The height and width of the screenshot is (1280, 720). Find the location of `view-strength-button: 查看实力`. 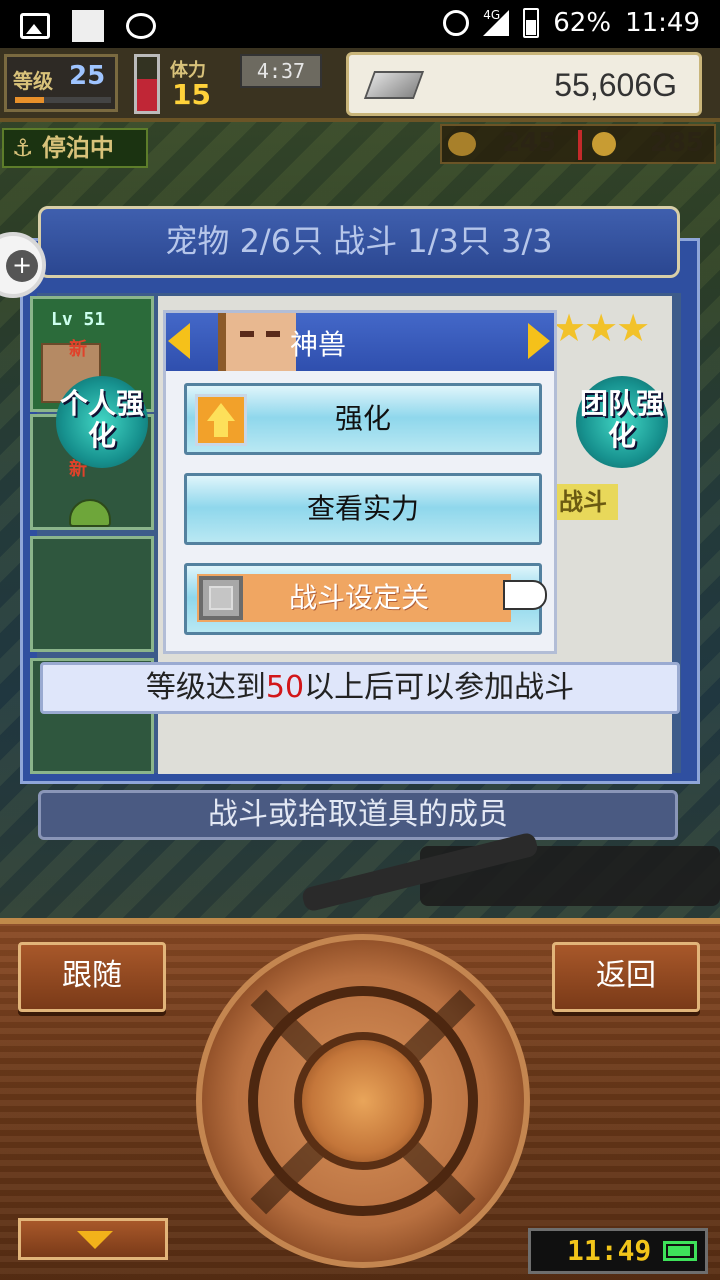

view-strength-button: 查看实力 is located at coordinates (363, 509).